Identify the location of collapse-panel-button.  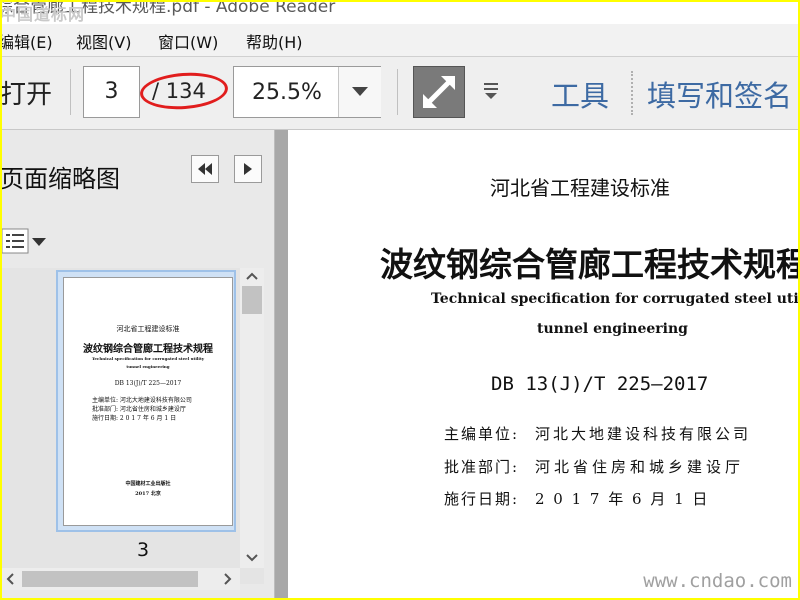
(205, 169).